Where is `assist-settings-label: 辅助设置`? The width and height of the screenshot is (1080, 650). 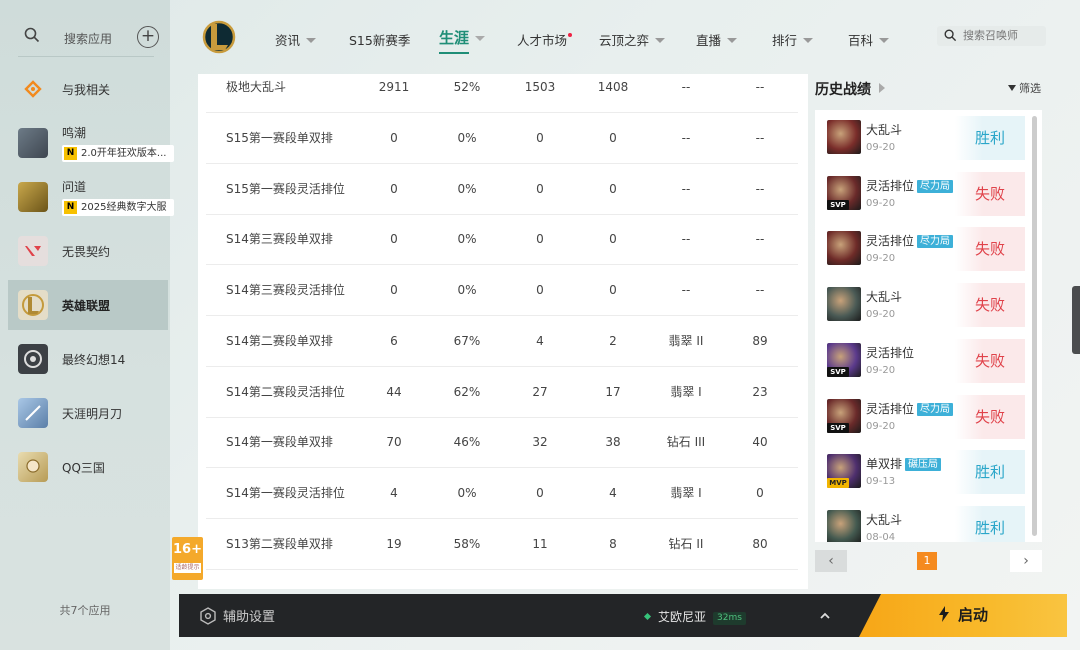 assist-settings-label: 辅助设置 is located at coordinates (249, 617).